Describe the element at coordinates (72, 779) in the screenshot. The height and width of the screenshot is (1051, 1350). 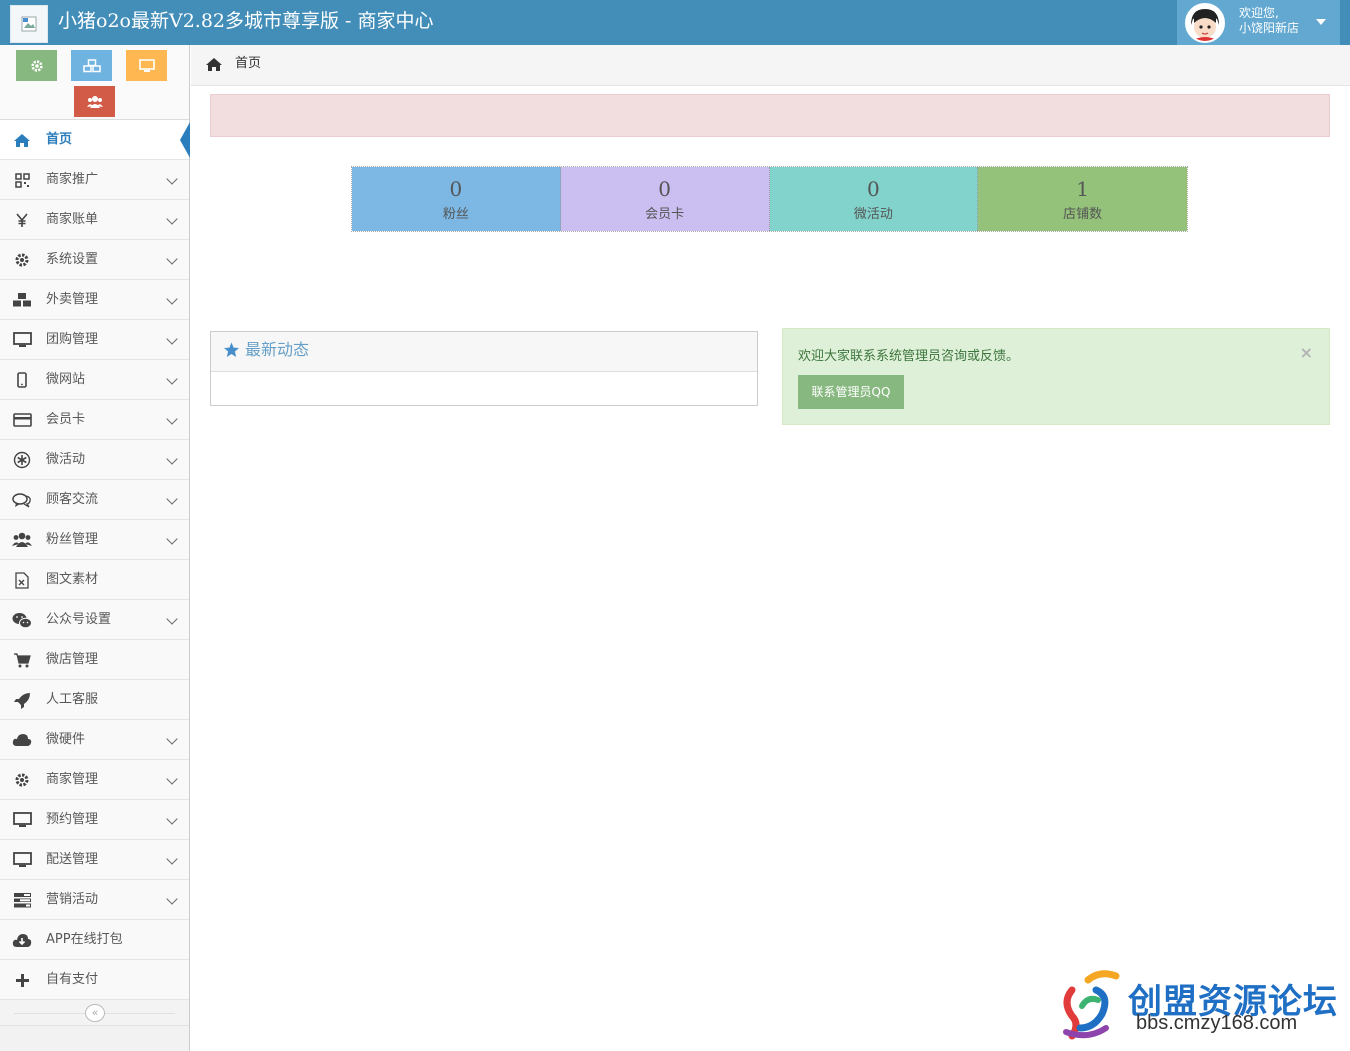
I see `sidebar-item-label: 商家管理` at that location.